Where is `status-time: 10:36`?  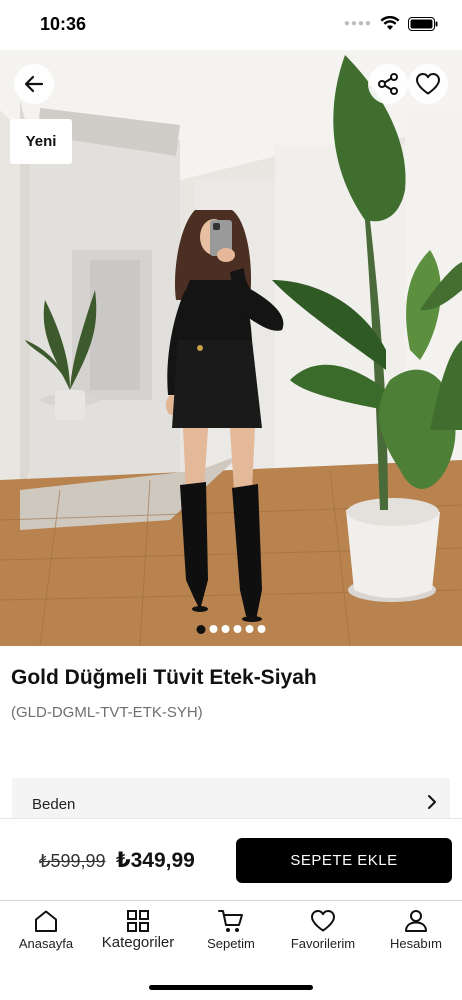 status-time: 10:36 is located at coordinates (63, 24).